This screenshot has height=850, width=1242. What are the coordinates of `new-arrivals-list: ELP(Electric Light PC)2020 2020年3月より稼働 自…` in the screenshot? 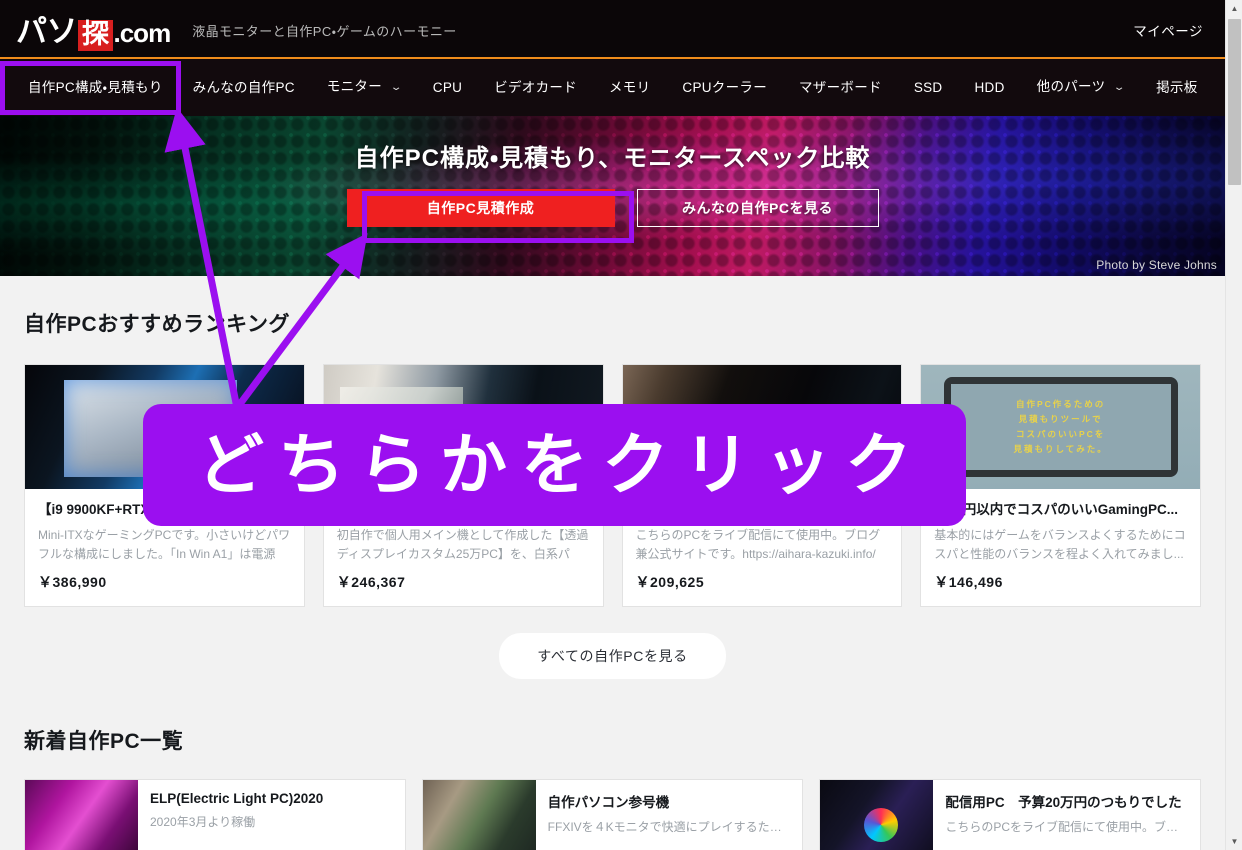 It's located at (613, 814).